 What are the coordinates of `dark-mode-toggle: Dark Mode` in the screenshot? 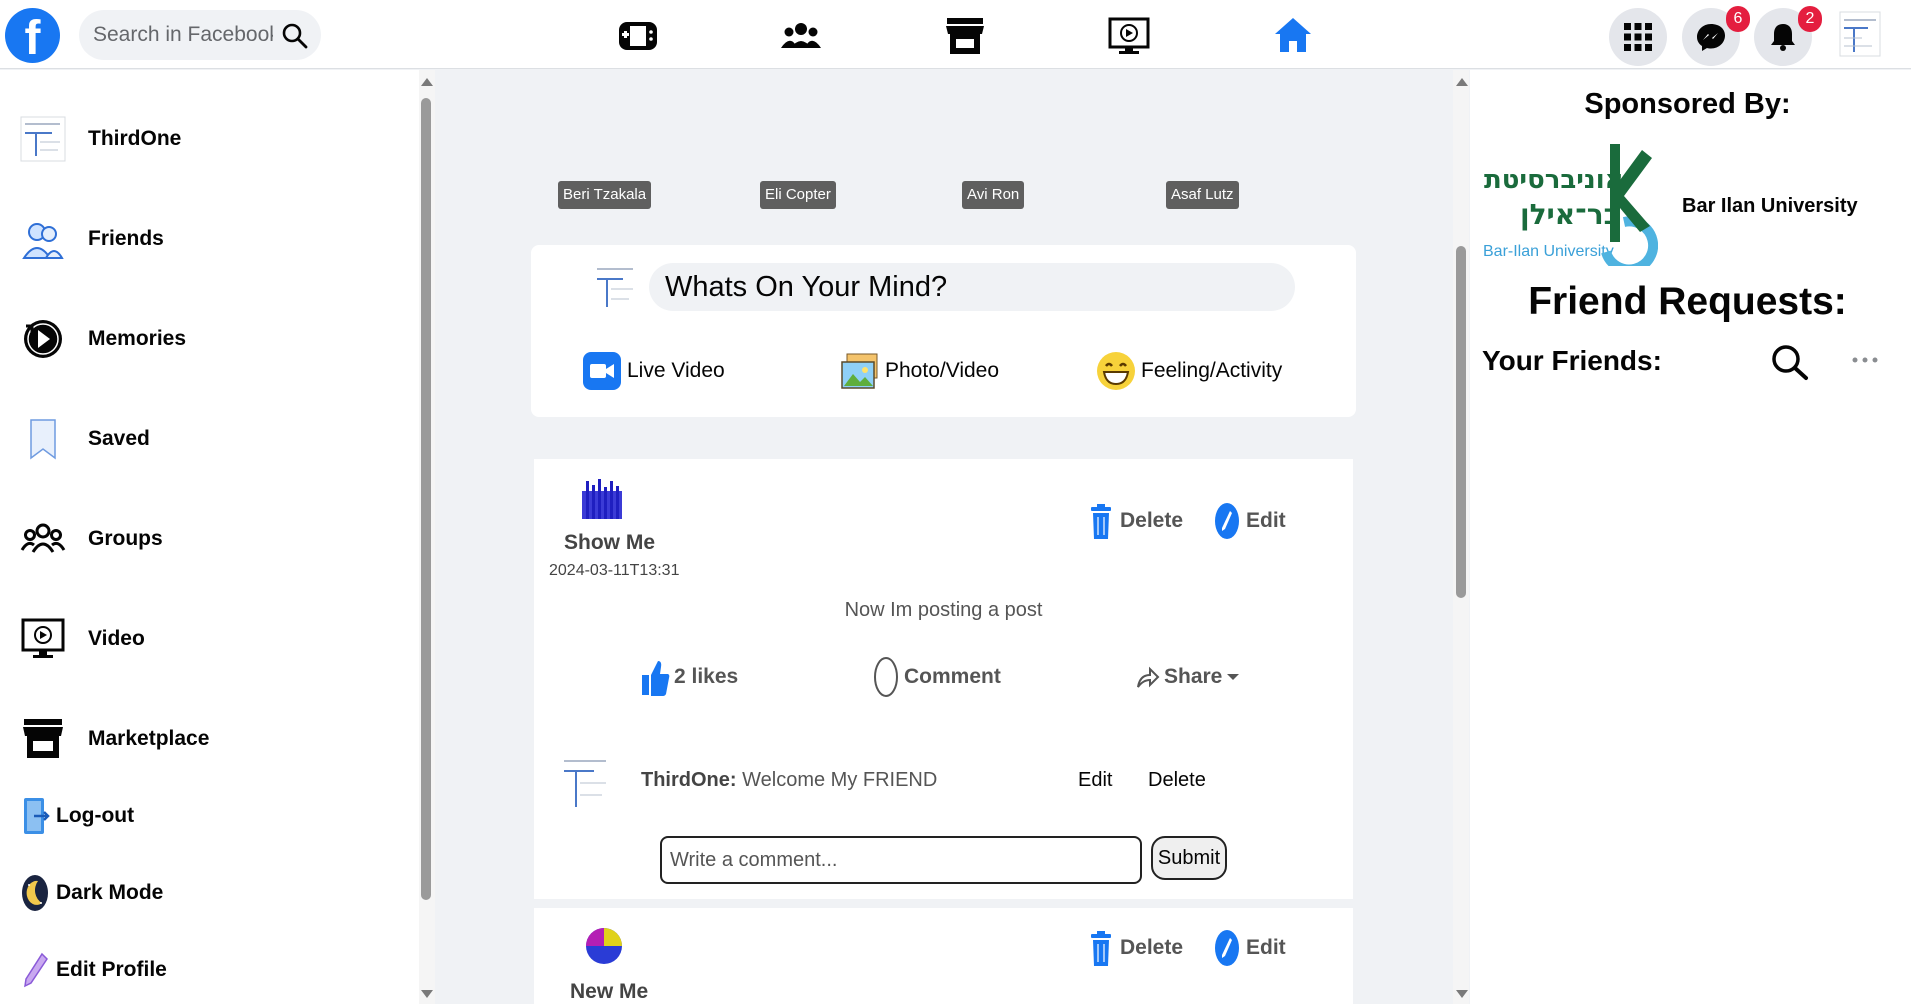 It's located at (91, 893).